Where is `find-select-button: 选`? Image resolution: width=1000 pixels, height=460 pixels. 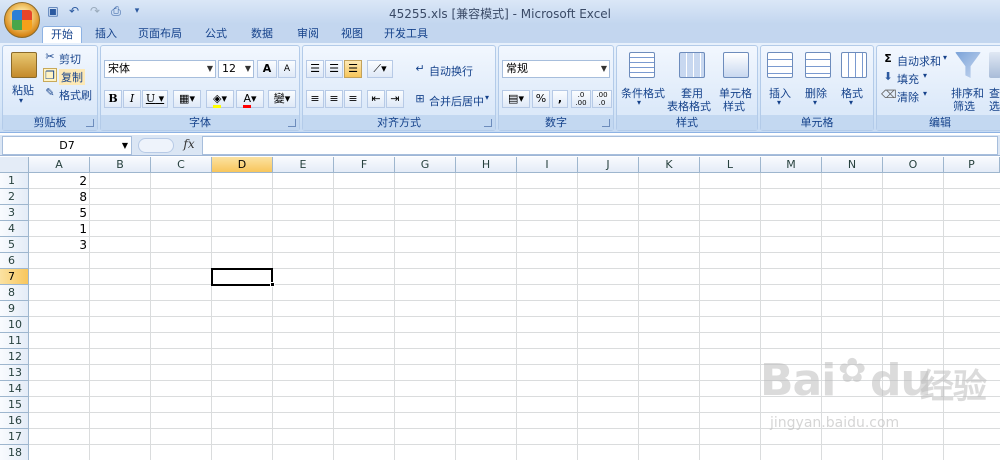
find-select-button: 选 is located at coordinates (994, 106).